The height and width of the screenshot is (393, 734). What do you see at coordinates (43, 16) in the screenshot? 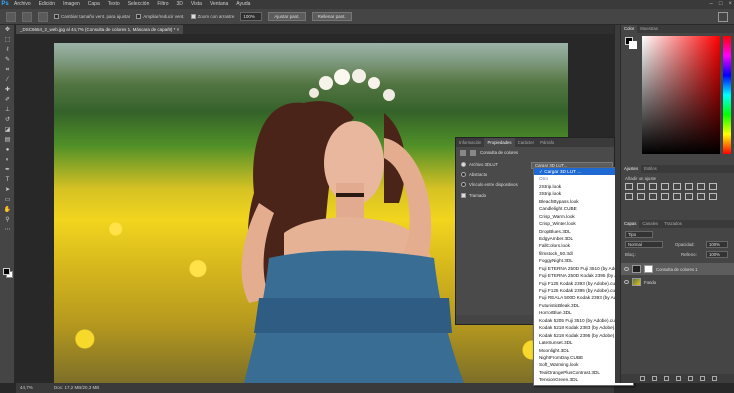
I see `zoom-out-icon` at bounding box center [43, 16].